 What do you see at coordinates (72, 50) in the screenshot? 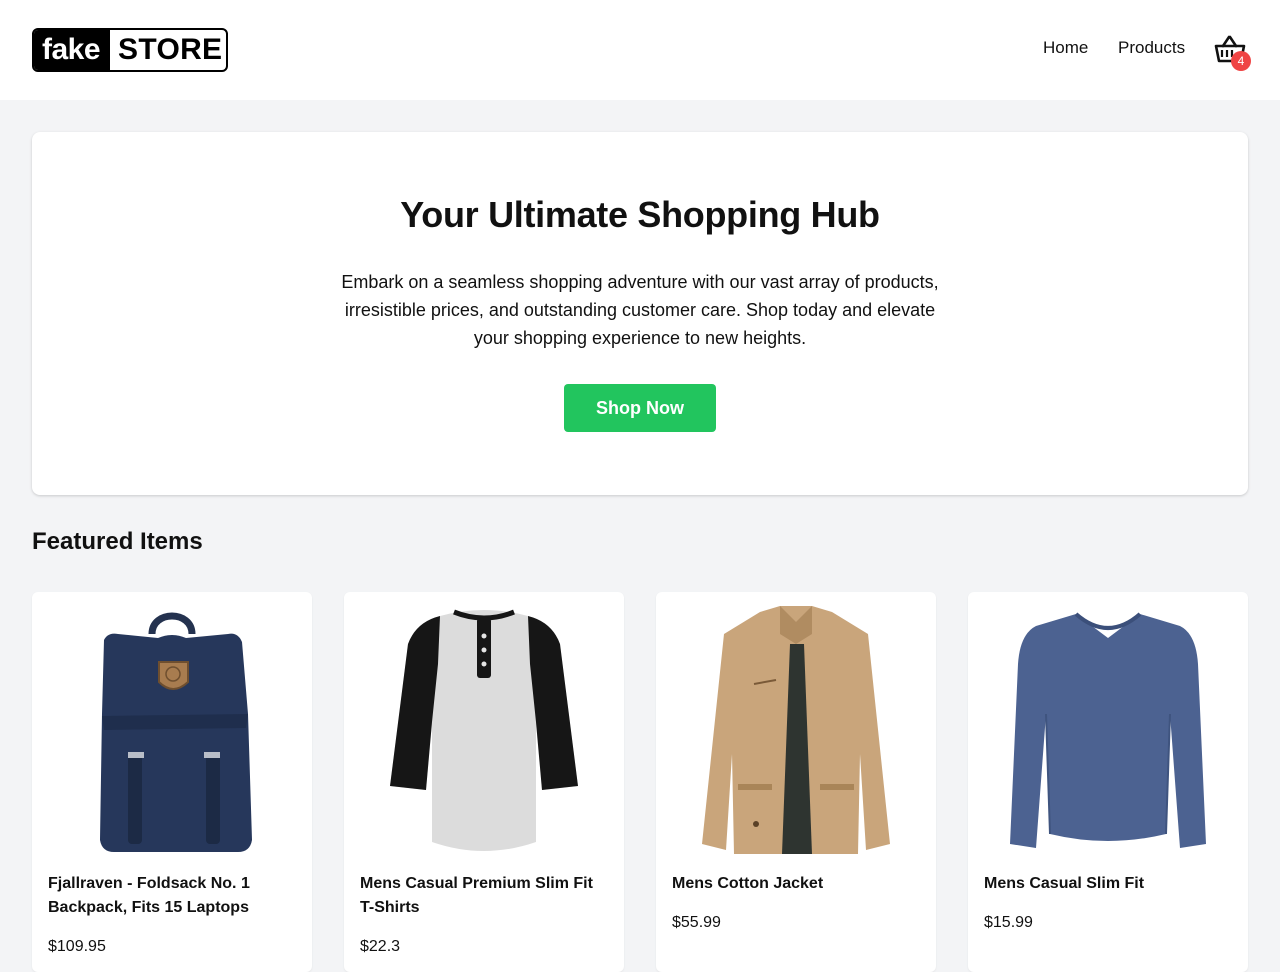
I see `logo-fake-text: fake` at bounding box center [72, 50].